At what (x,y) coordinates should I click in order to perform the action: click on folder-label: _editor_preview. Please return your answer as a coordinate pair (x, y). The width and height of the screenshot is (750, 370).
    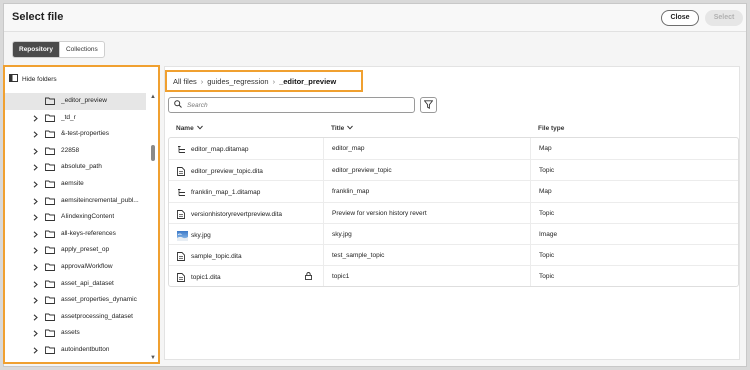
    Looking at the image, I should click on (84, 100).